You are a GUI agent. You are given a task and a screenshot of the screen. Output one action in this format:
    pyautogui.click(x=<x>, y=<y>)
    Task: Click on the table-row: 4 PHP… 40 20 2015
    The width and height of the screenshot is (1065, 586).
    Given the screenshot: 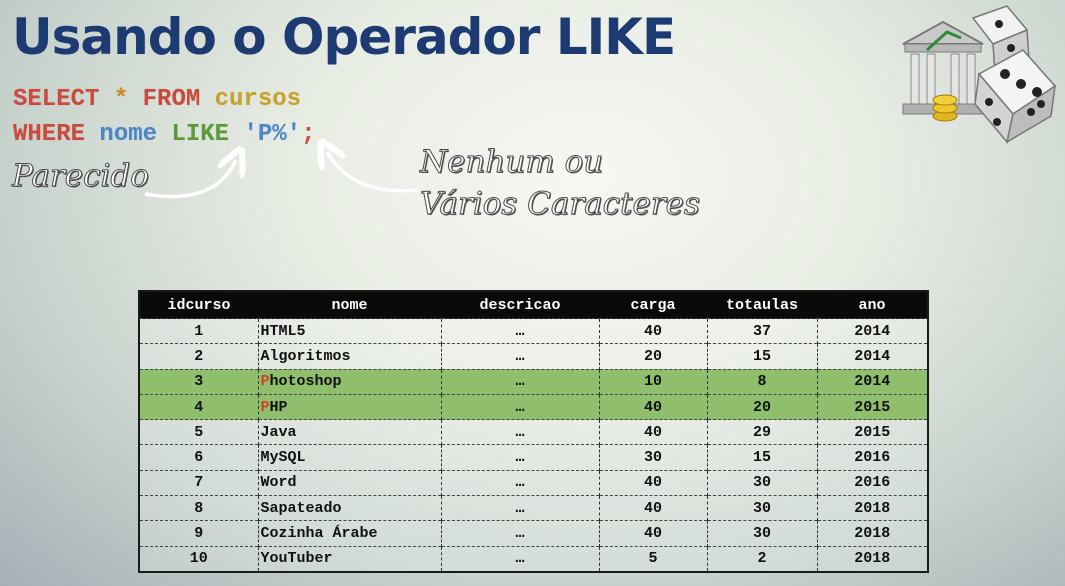 What is the action you would take?
    pyautogui.click(x=533, y=406)
    